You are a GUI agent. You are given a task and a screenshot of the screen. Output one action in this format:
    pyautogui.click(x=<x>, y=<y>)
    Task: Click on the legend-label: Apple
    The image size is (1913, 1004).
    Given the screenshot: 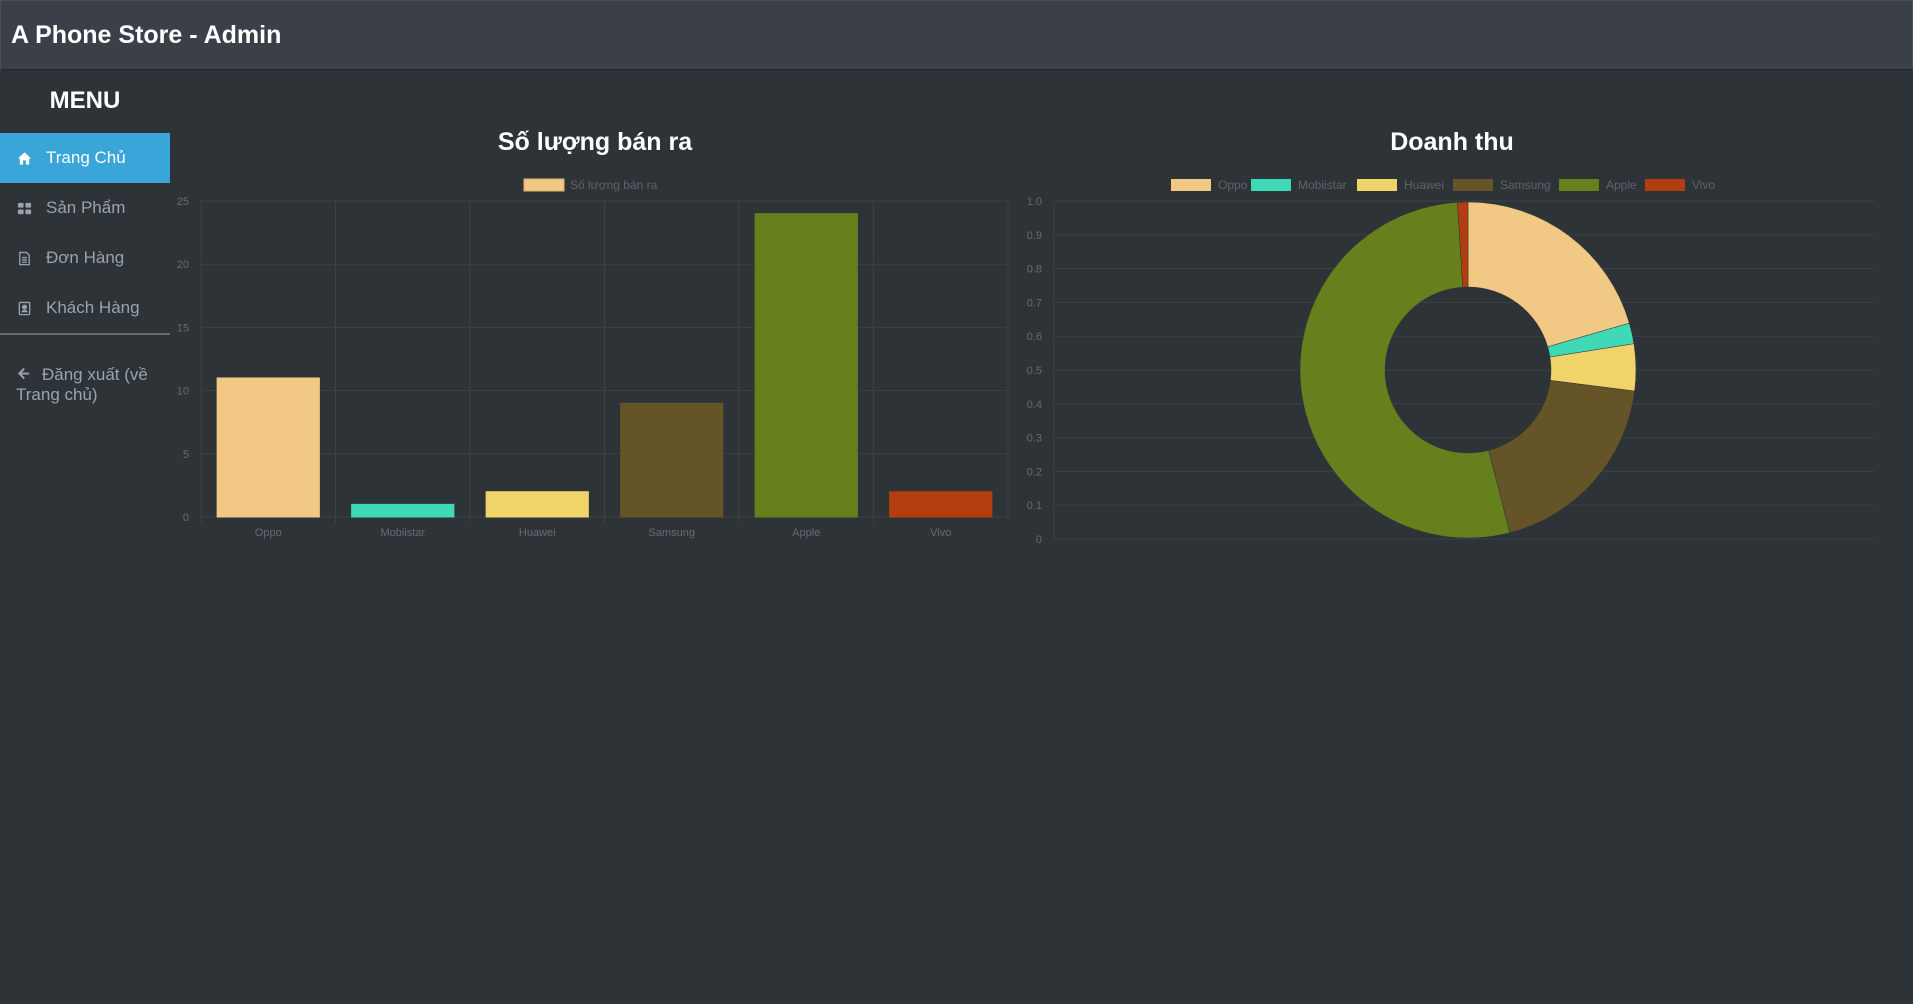 What is the action you would take?
    pyautogui.click(x=1621, y=185)
    